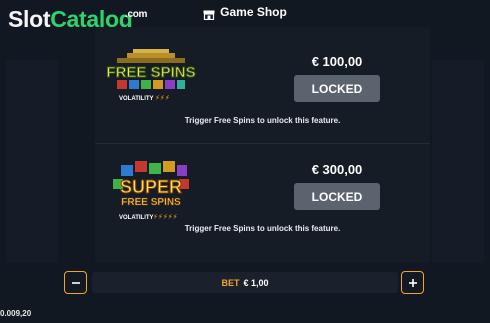 This screenshot has width=490, height=323. What do you see at coordinates (209, 14) in the screenshot?
I see `shop-icon` at bounding box center [209, 14].